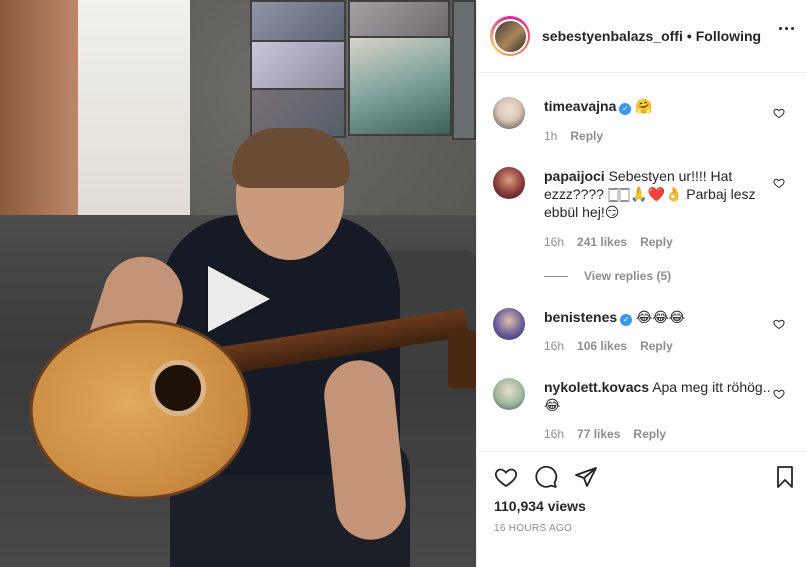 The width and height of the screenshot is (807, 567). Describe the element at coordinates (540, 506) in the screenshot. I see `view-count: 110,934 views` at that location.